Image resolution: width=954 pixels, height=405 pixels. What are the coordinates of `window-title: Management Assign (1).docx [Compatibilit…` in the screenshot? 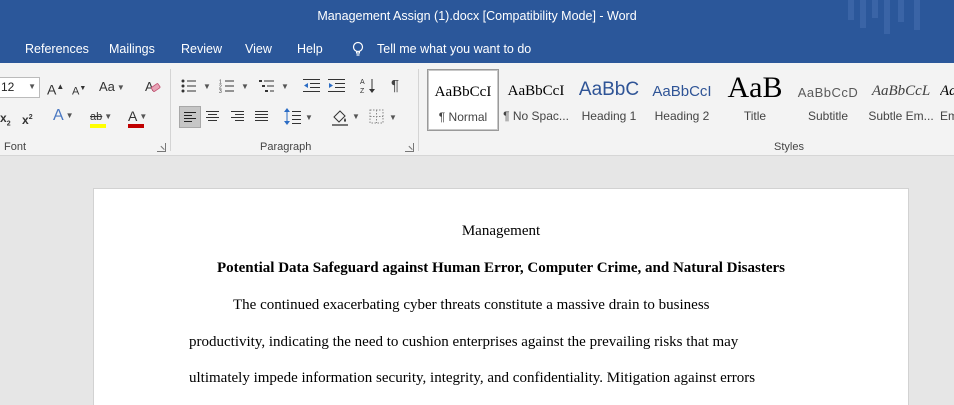 It's located at (477, 16).